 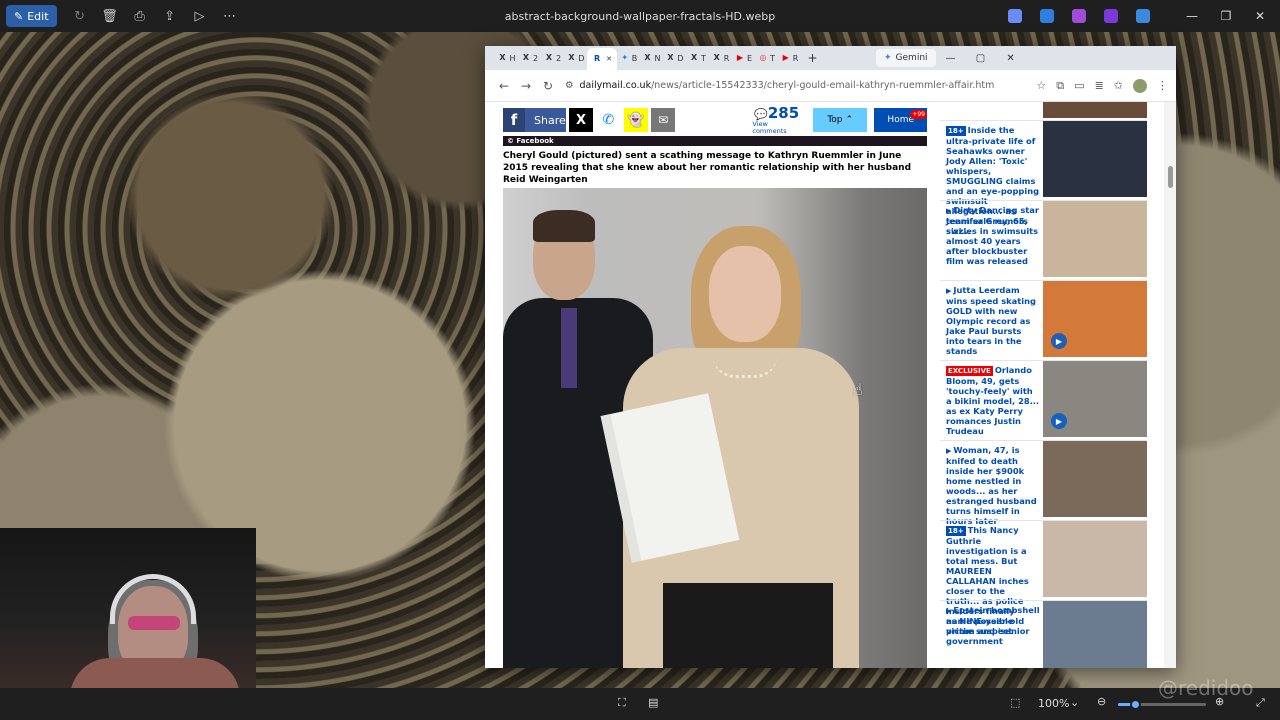 What do you see at coordinates (230, 16) in the screenshot?
I see `more-options-icon: ⋯` at bounding box center [230, 16].